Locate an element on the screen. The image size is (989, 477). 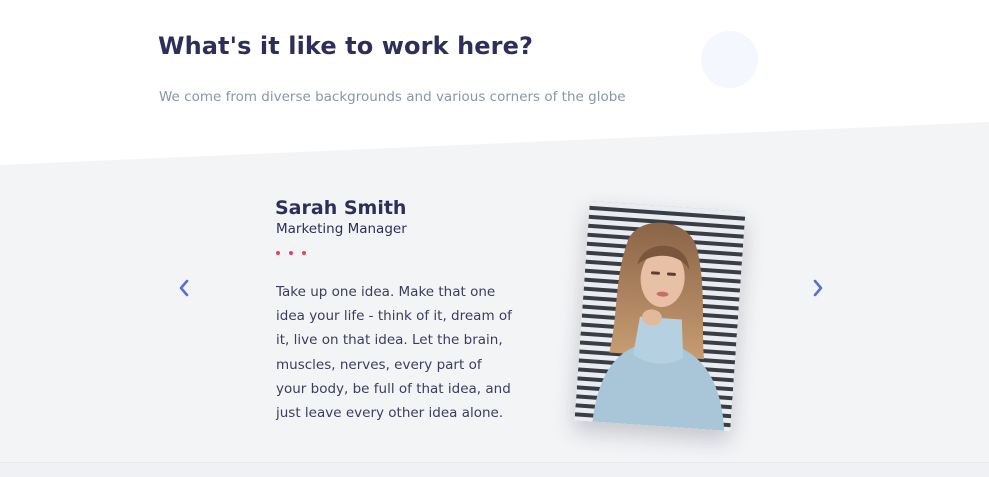
portrait-image is located at coordinates (660, 316).